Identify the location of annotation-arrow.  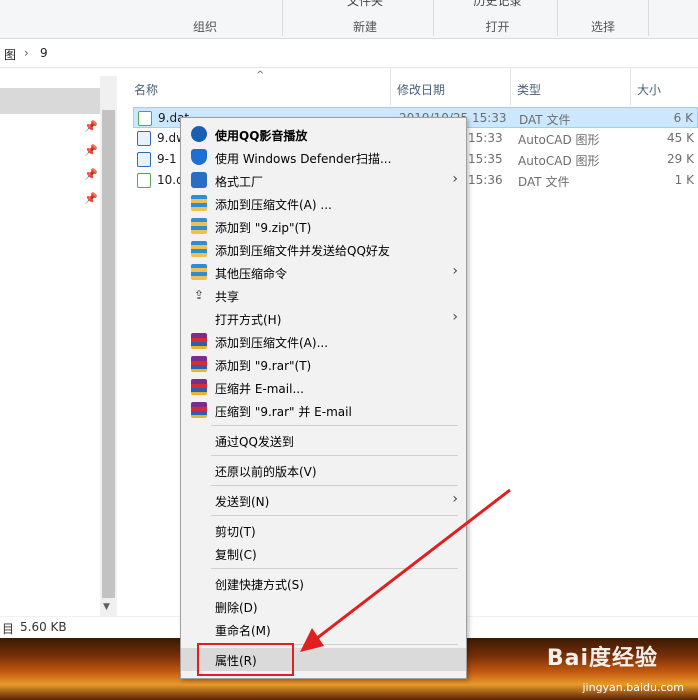
(405, 570).